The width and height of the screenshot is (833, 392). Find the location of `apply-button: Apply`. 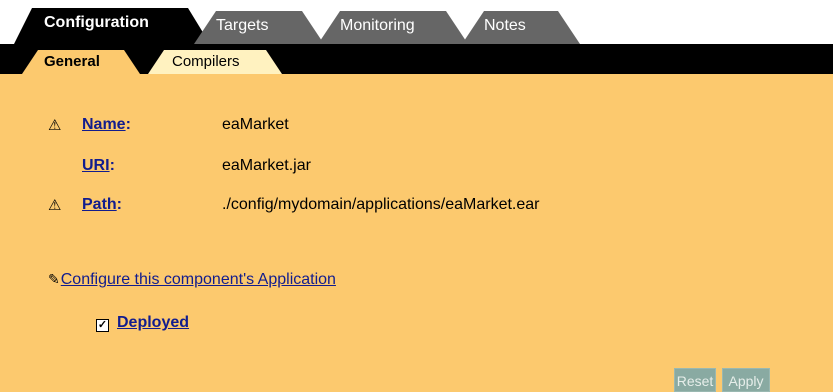

apply-button: Apply is located at coordinates (746, 380).